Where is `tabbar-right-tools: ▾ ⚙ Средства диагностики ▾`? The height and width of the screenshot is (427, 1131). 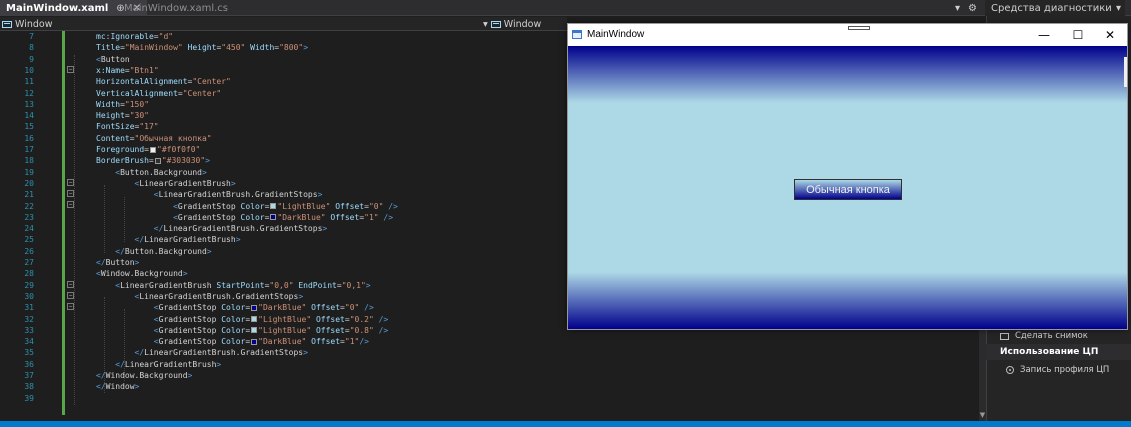 tabbar-right-tools: ▾ ⚙ Средства диагностики ▾ is located at coordinates (1040, 8).